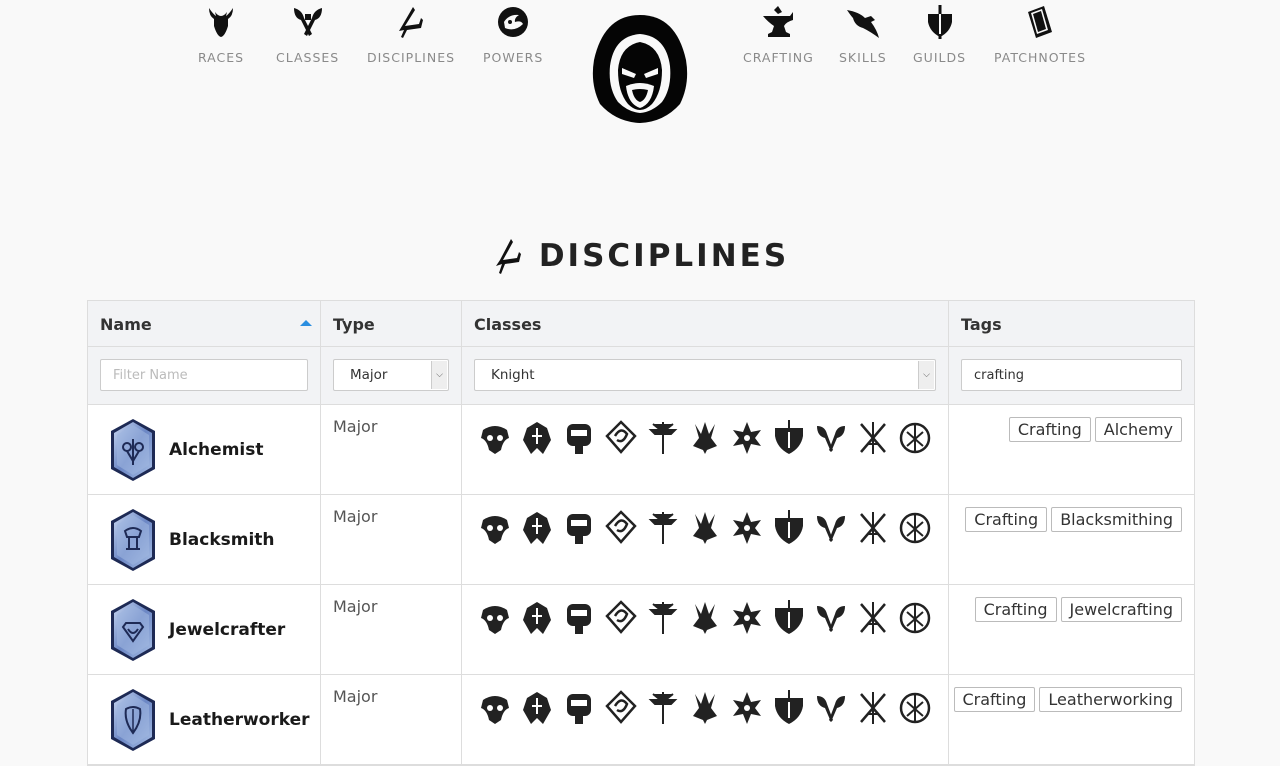 This screenshot has width=1280, height=766. Describe the element at coordinates (862, 24) in the screenshot. I see `raven-icon` at that location.